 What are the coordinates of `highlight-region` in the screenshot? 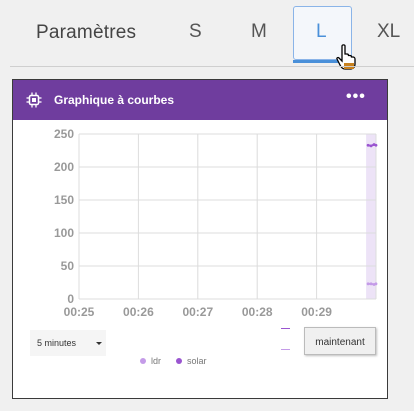 It's located at (371, 216).